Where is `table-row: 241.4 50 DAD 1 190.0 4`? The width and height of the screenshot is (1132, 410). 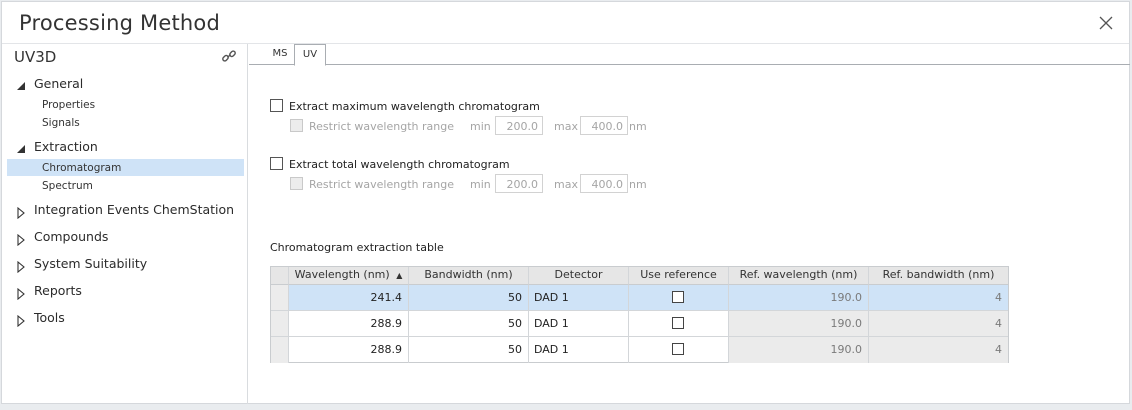 table-row: 241.4 50 DAD 1 190.0 4 is located at coordinates (639, 298).